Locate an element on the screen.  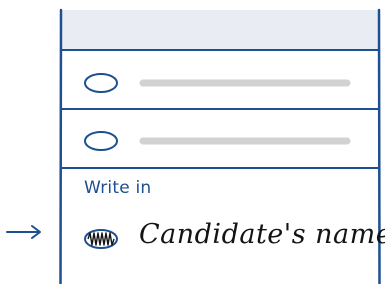
arrow-right-icon is located at coordinates (23, 232).